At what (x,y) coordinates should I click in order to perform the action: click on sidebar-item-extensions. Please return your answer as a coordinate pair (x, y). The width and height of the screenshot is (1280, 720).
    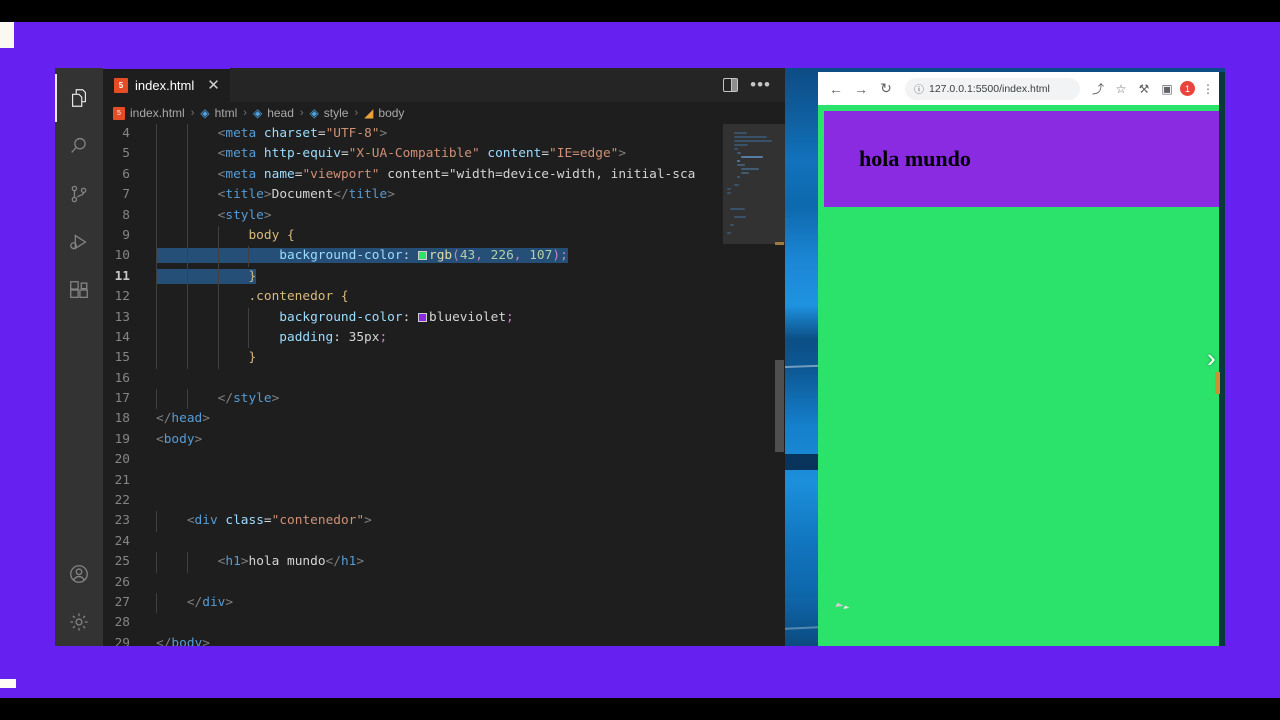
    Looking at the image, I should click on (79, 290).